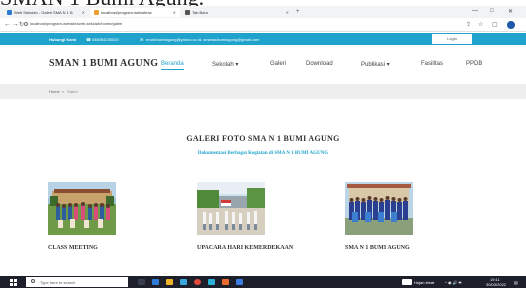  Describe the element at coordinates (103, 63) in the screenshot. I see `site-brand: SMAN 1 BUMI AGUNG` at that location.